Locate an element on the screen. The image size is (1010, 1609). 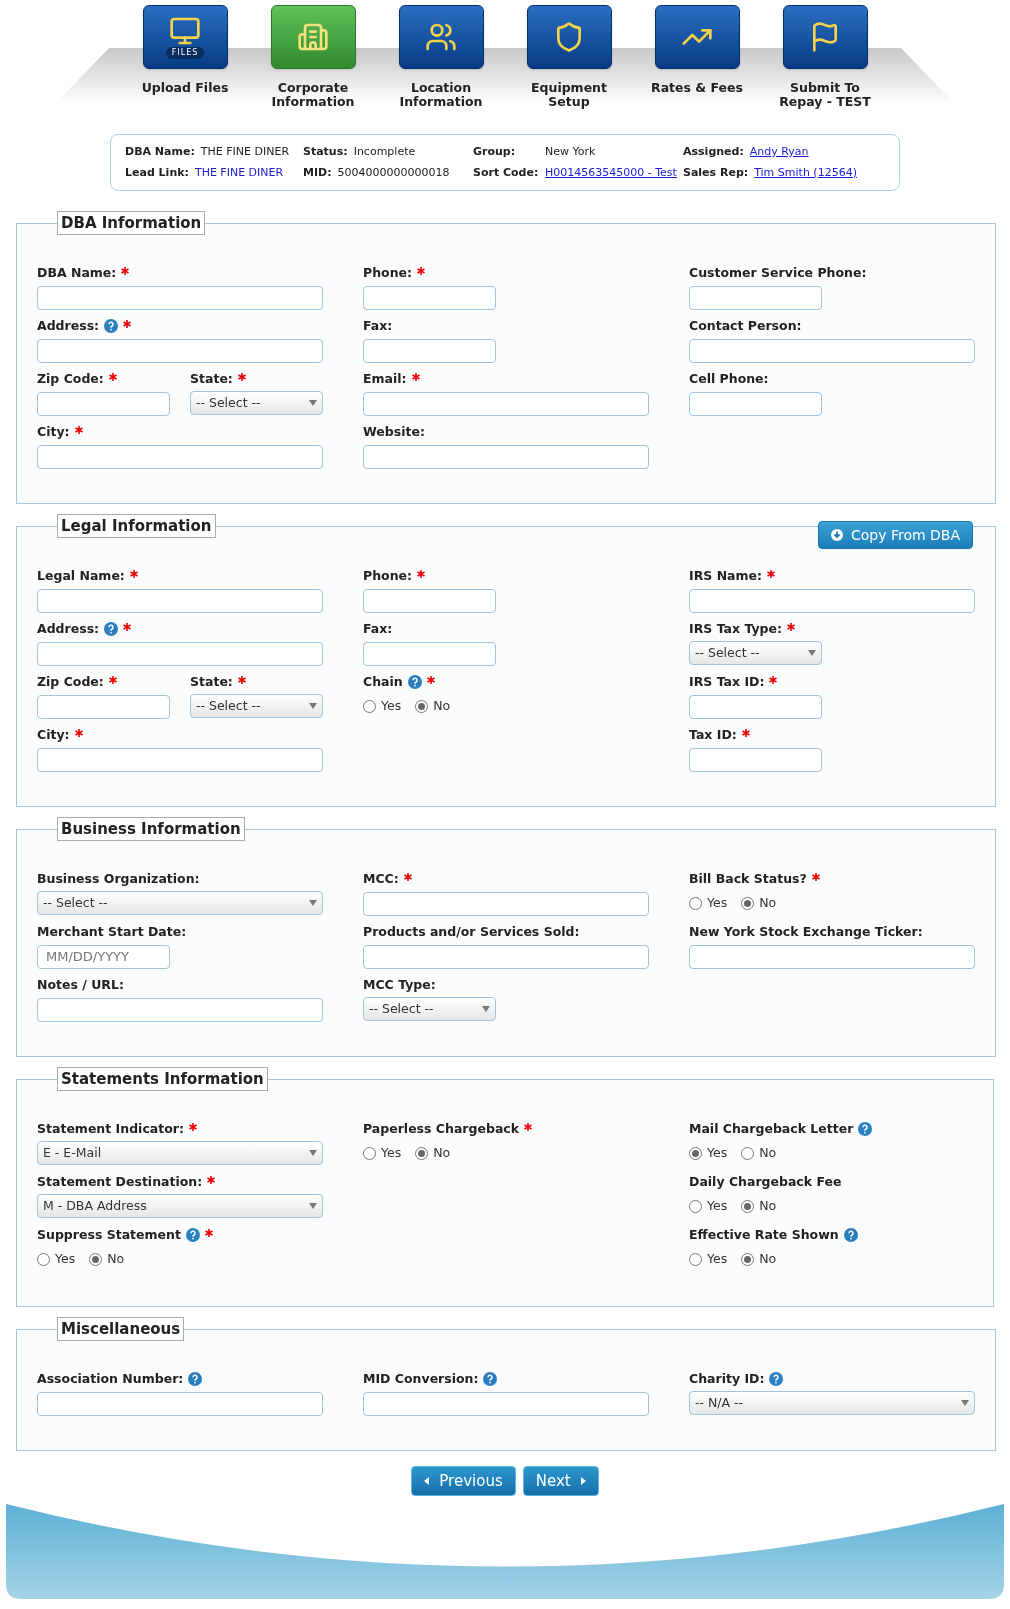
select-dropdown: E - E-Mail is located at coordinates (180, 1153).